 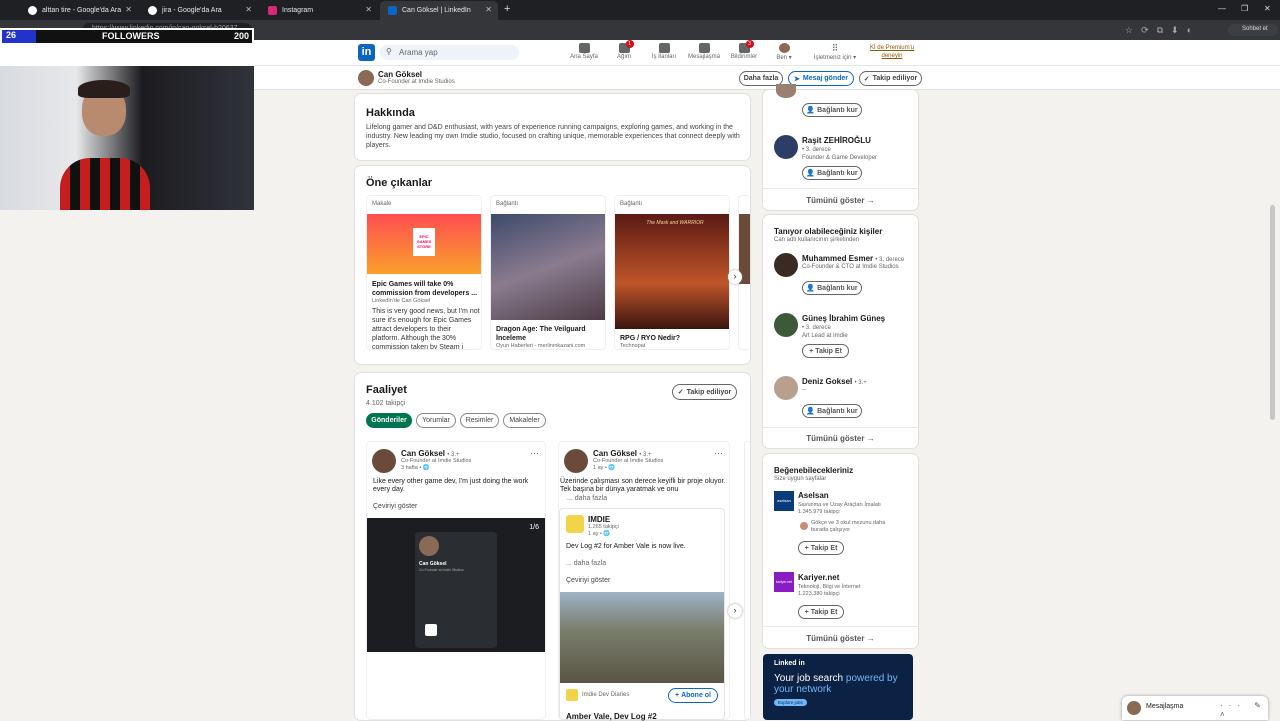 I want to click on browser-tab: jira - Google'da Ara ✕, so click(x=199, y=10).